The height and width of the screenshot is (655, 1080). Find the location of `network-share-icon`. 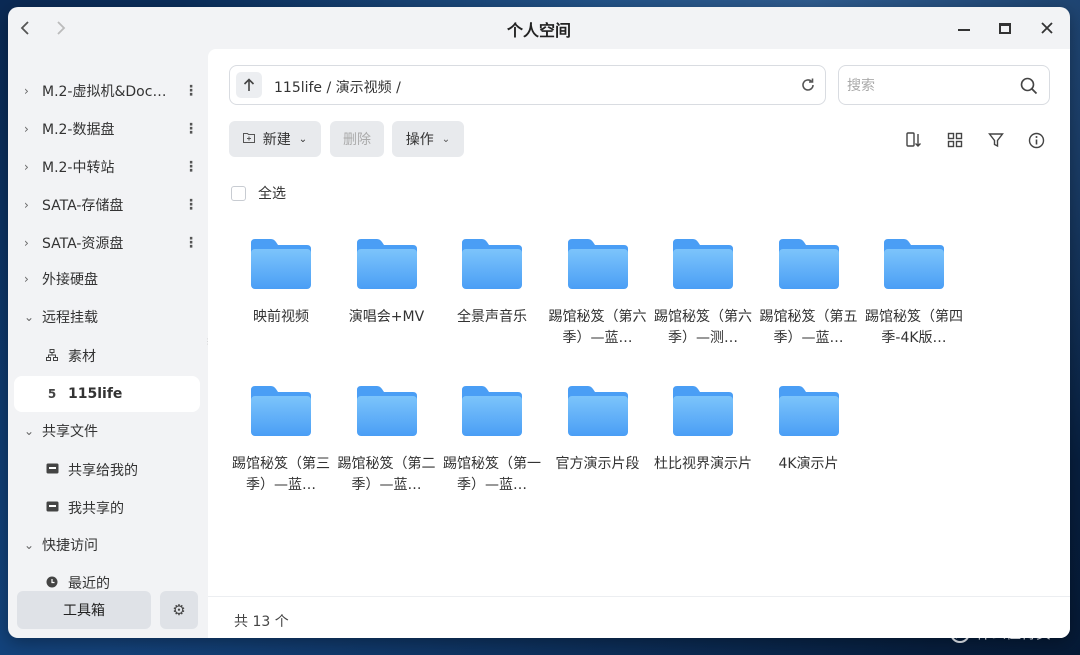

network-share-icon is located at coordinates (52, 356).